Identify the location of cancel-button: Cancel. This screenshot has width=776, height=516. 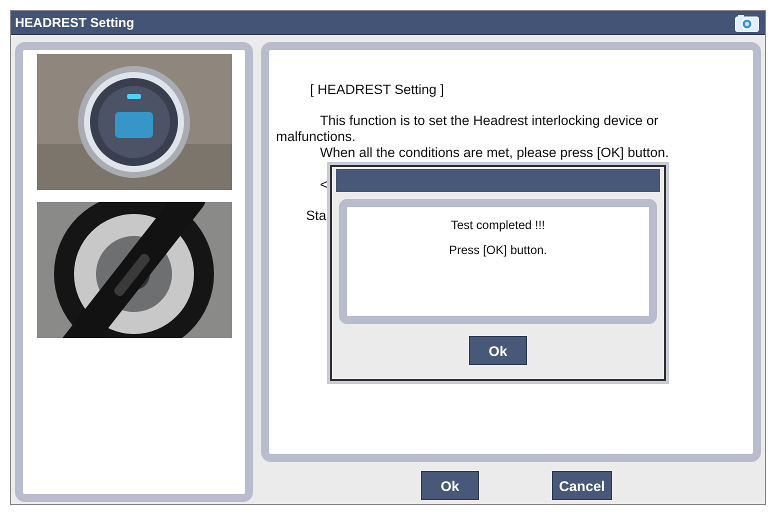
(582, 485).